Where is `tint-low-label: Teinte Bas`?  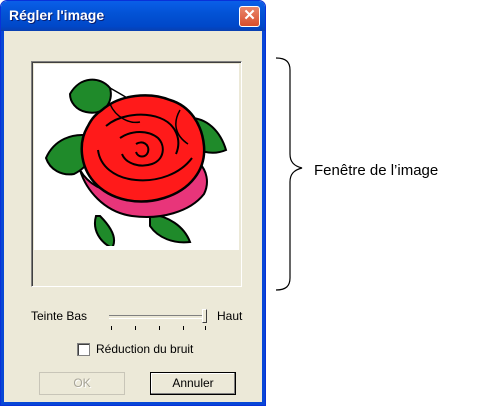 tint-low-label: Teinte Bas is located at coordinates (59, 316).